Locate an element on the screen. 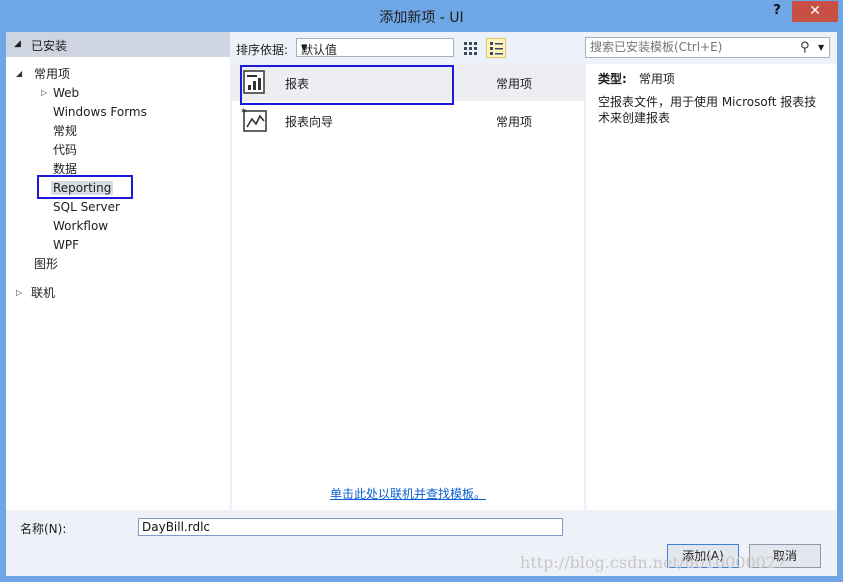  name-label: 名称(N): is located at coordinates (43, 529).